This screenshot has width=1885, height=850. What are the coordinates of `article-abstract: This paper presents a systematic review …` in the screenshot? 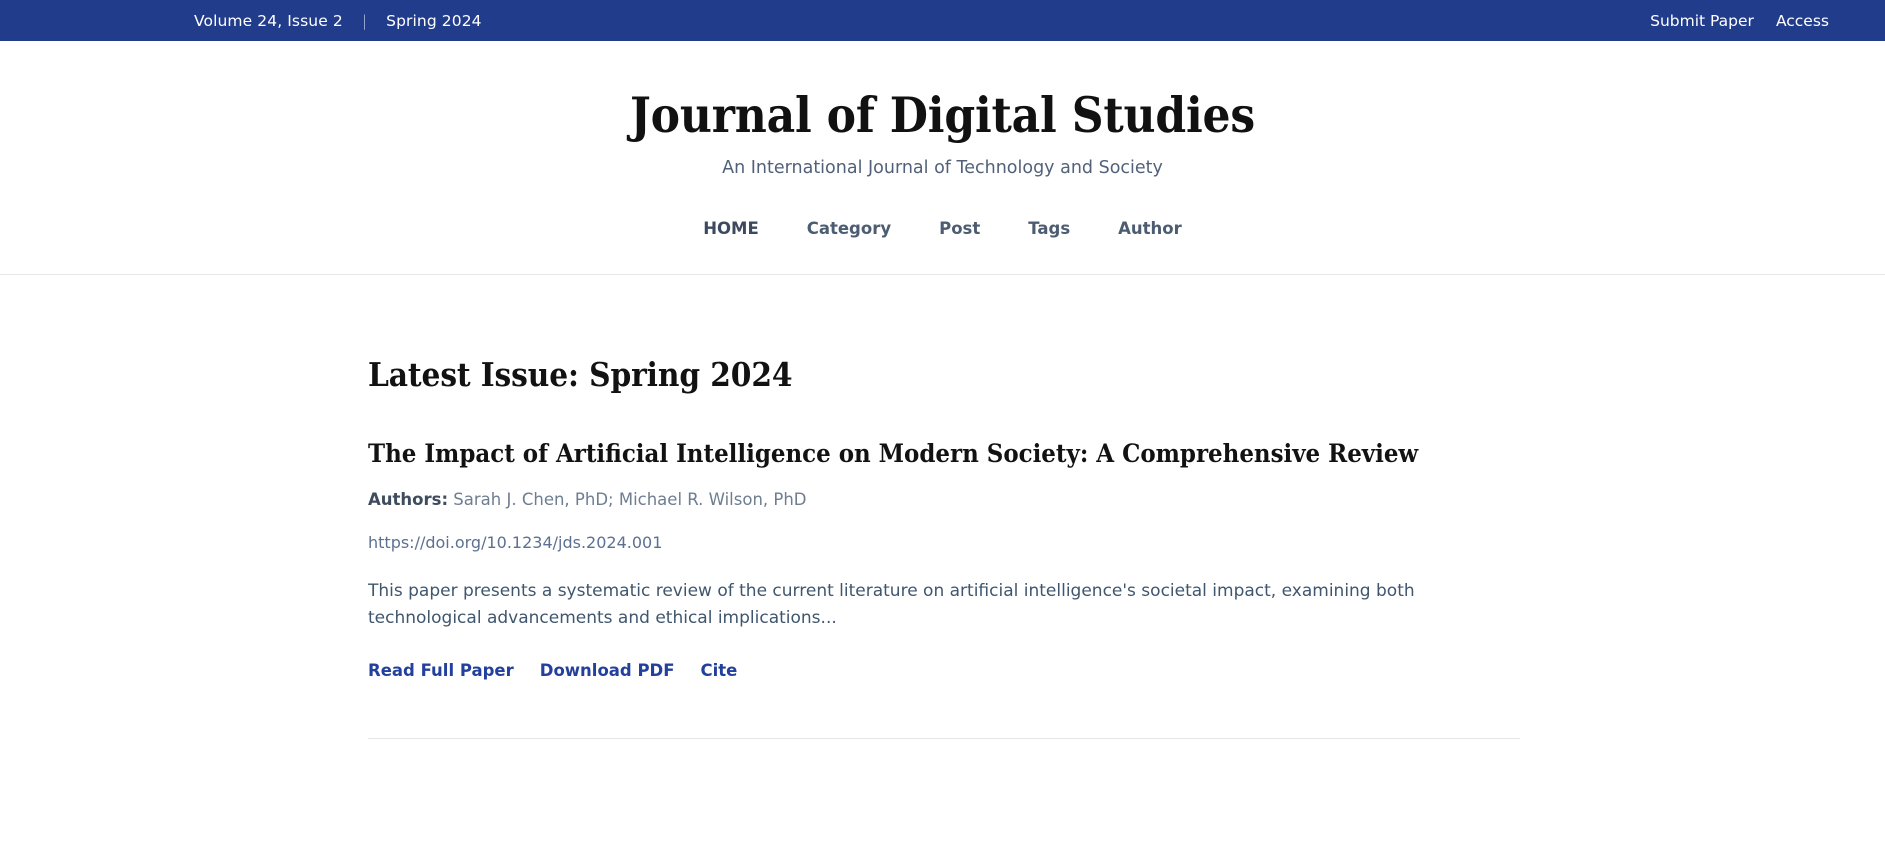 It's located at (891, 604).